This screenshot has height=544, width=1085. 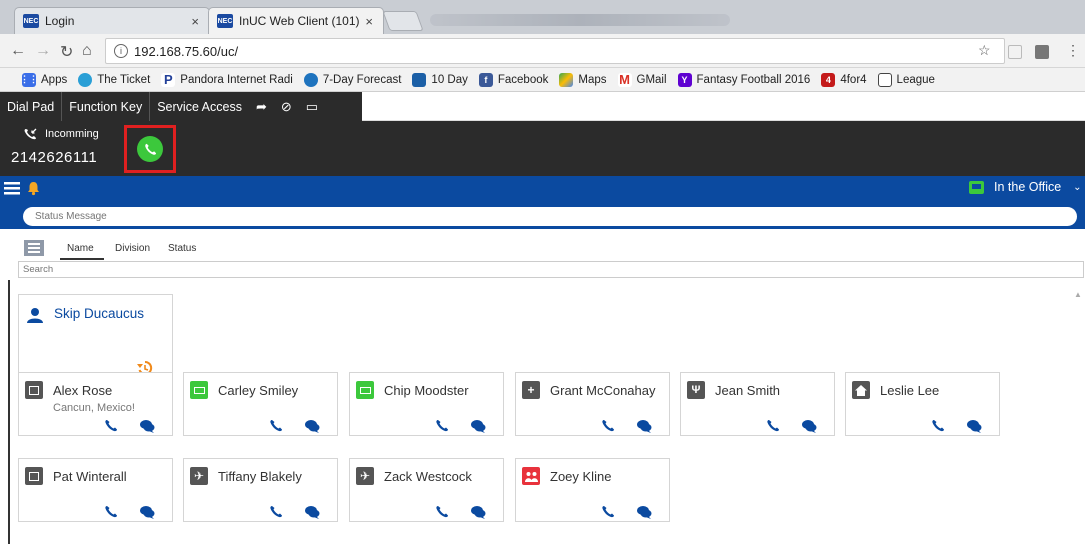 What do you see at coordinates (428, 476) in the screenshot?
I see `contact-name: Zack Westcock` at bounding box center [428, 476].